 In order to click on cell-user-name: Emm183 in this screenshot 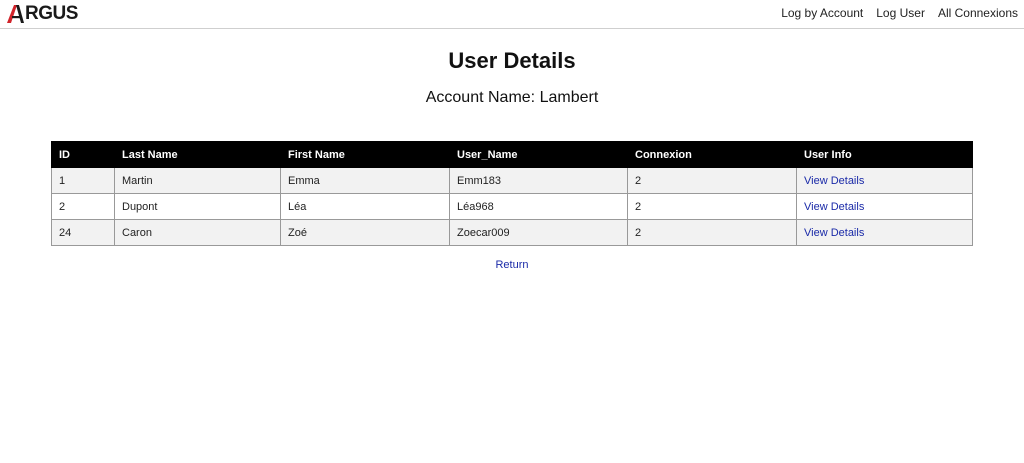, I will do `click(538, 180)`.